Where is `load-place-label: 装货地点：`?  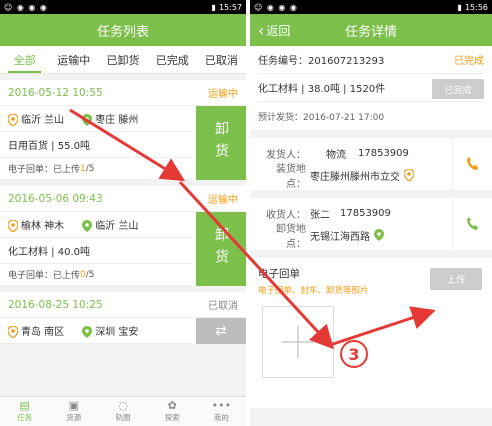 load-place-label: 装货地点： is located at coordinates (291, 177).